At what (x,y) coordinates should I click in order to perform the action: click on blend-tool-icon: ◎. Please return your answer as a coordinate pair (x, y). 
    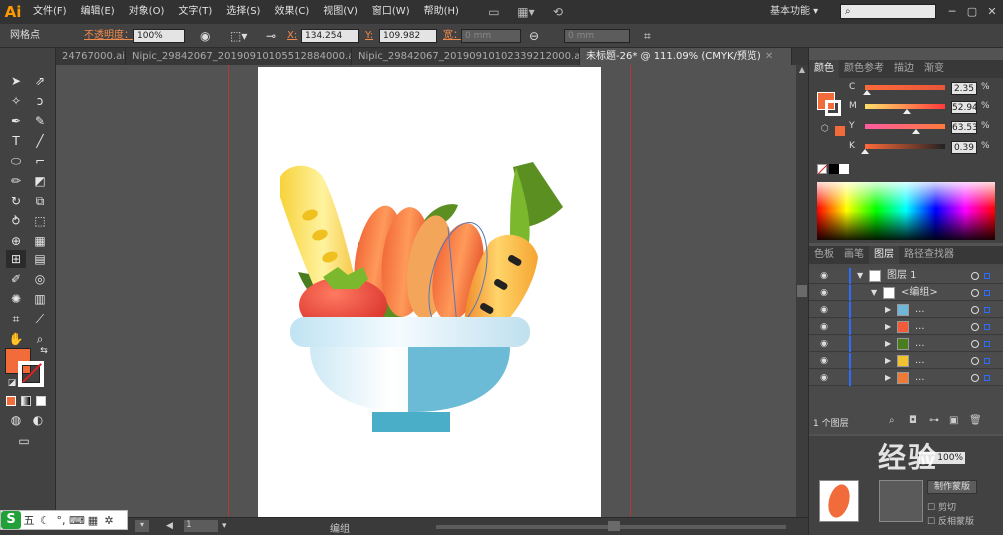
    Looking at the image, I should click on (40, 279).